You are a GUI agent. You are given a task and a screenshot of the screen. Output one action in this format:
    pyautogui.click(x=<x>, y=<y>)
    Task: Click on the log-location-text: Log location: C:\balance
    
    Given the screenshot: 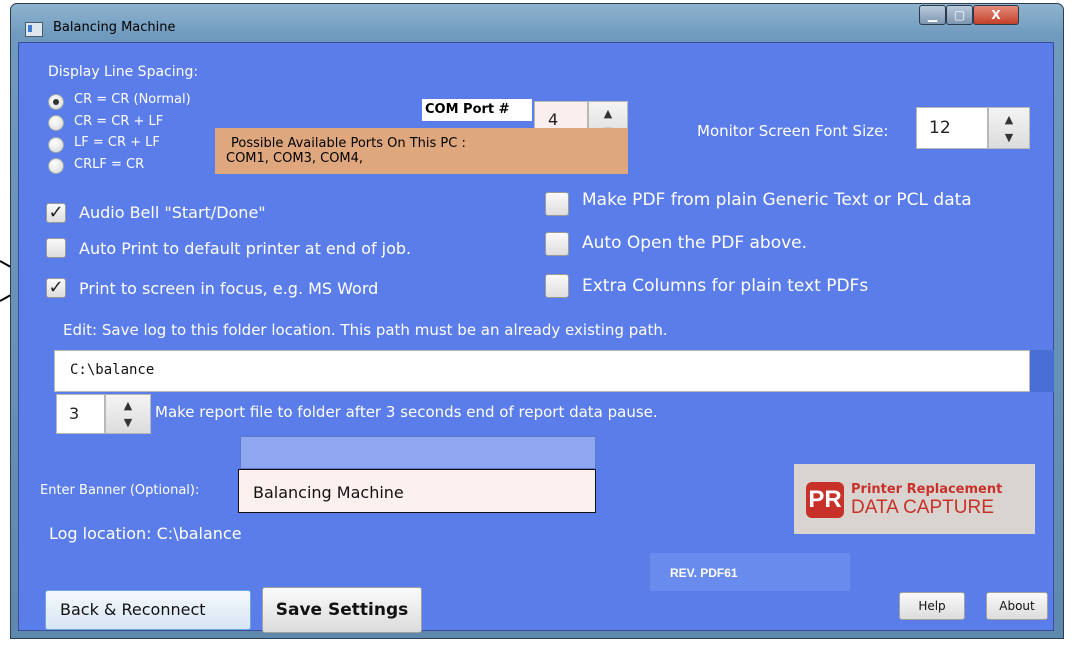 What is the action you would take?
    pyautogui.click(x=145, y=533)
    